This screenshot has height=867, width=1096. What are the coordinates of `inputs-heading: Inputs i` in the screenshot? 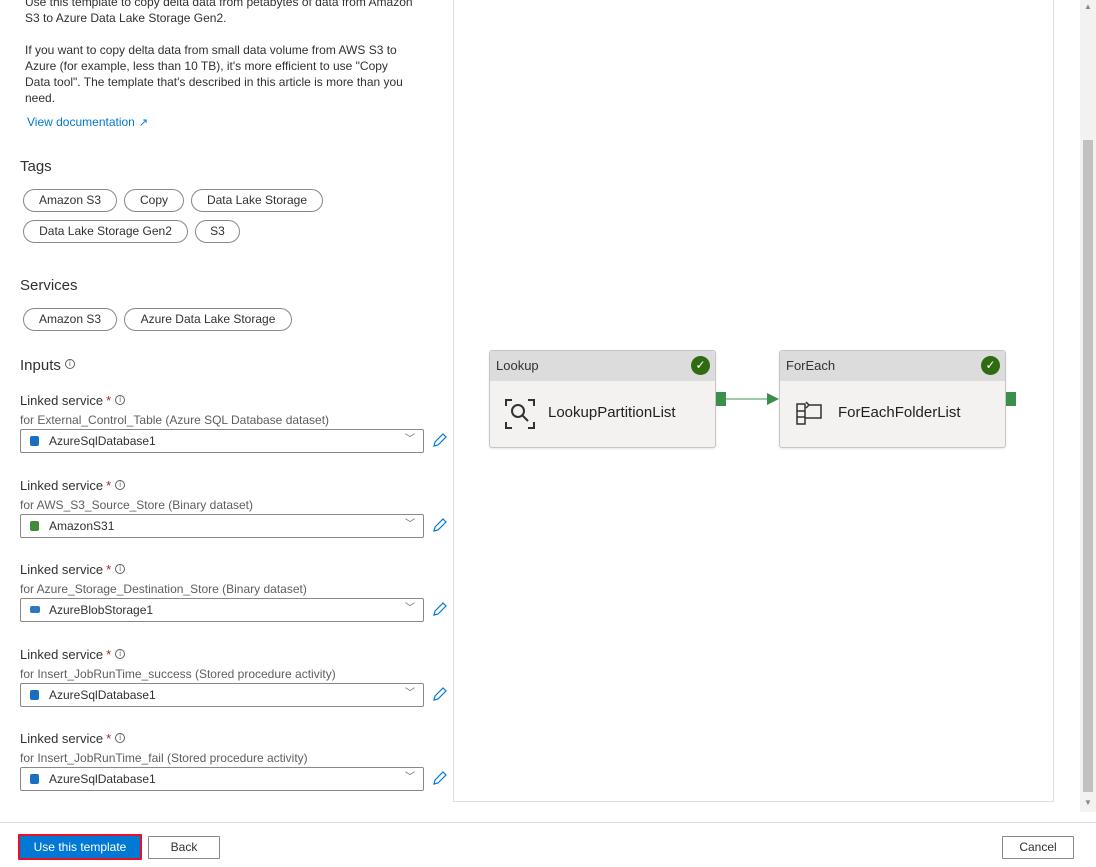 It's located at (47, 365).